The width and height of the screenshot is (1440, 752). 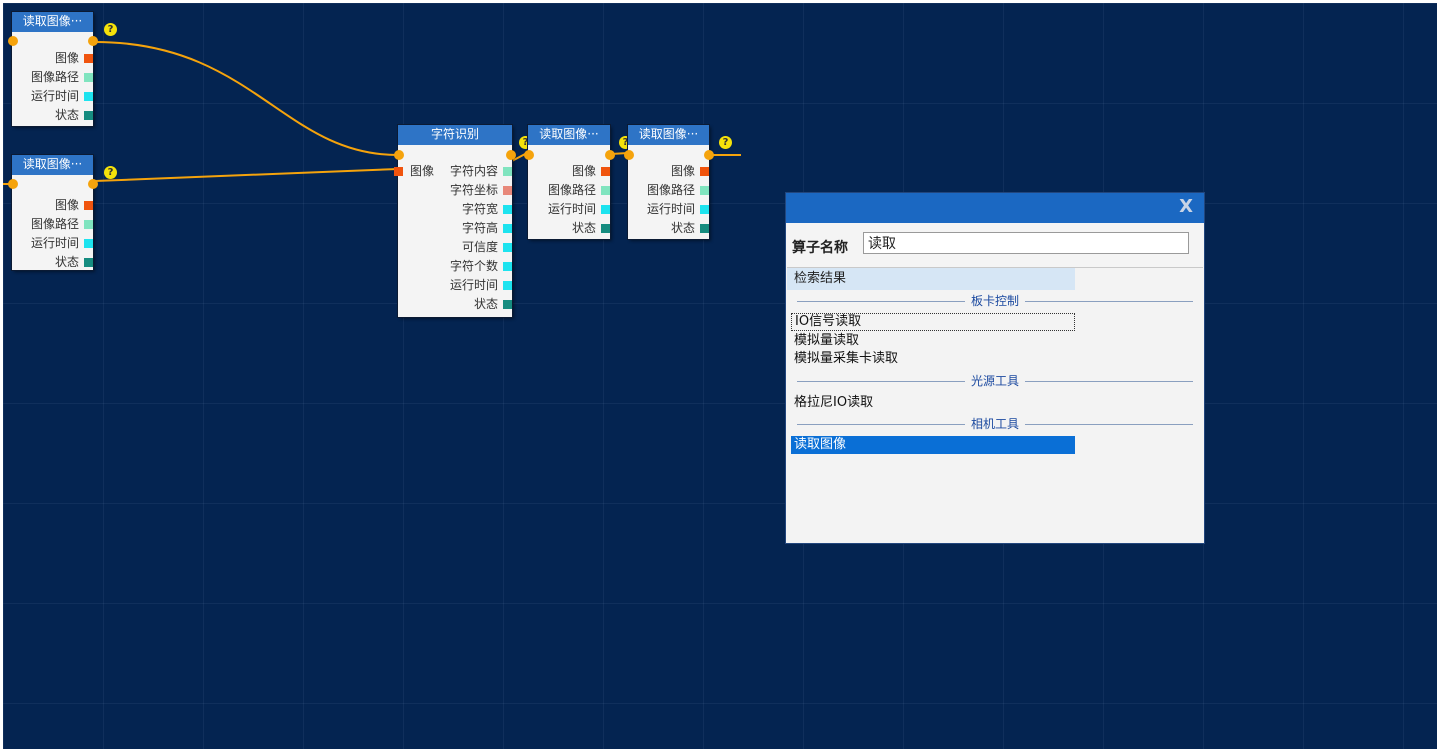 What do you see at coordinates (246, 175) in the screenshot?
I see `wire-read2-to-ocr` at bounding box center [246, 175].